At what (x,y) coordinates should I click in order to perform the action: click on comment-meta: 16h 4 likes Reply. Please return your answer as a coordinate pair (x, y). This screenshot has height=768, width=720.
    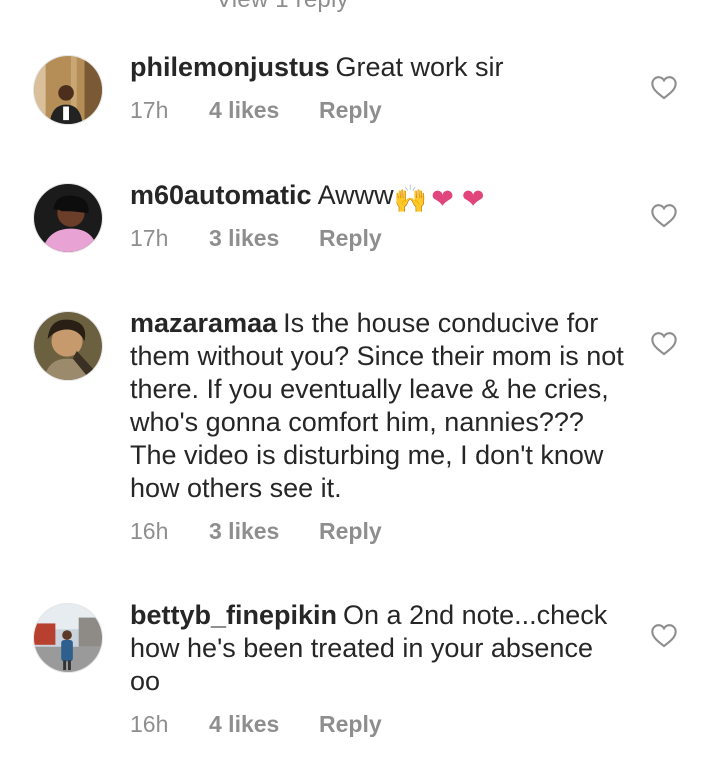
    Looking at the image, I should click on (256, 724).